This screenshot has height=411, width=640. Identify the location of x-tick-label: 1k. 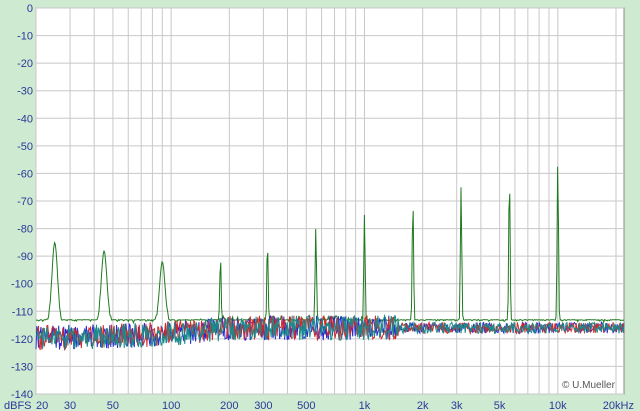
(365, 405).